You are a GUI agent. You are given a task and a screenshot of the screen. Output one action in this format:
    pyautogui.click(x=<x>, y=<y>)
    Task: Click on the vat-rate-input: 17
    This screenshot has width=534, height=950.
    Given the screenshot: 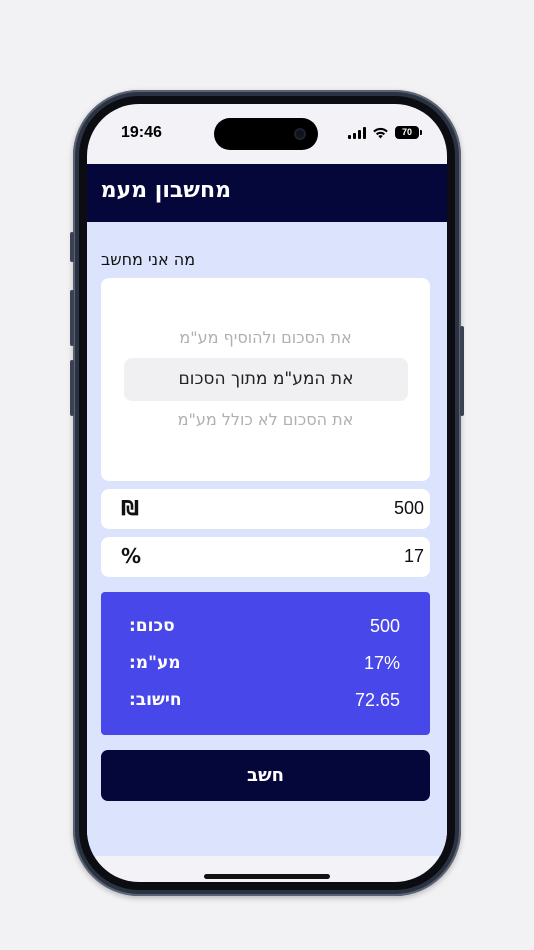 What is the action you would take?
    pyautogui.click(x=414, y=556)
    